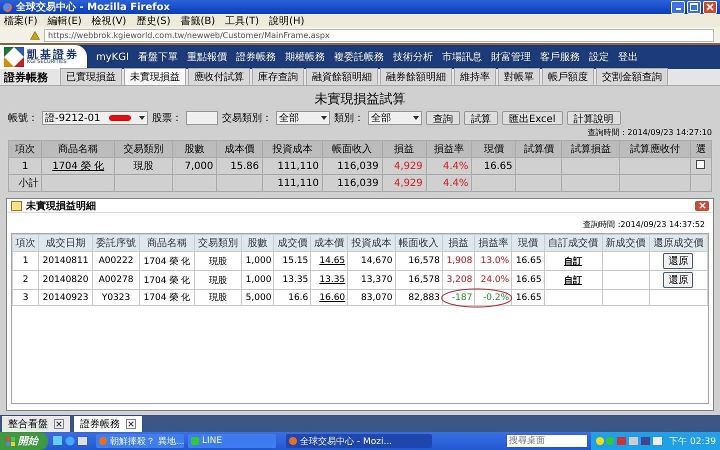 The image size is (720, 450). Describe the element at coordinates (701, 164) in the screenshot. I see `checkbox` at that location.